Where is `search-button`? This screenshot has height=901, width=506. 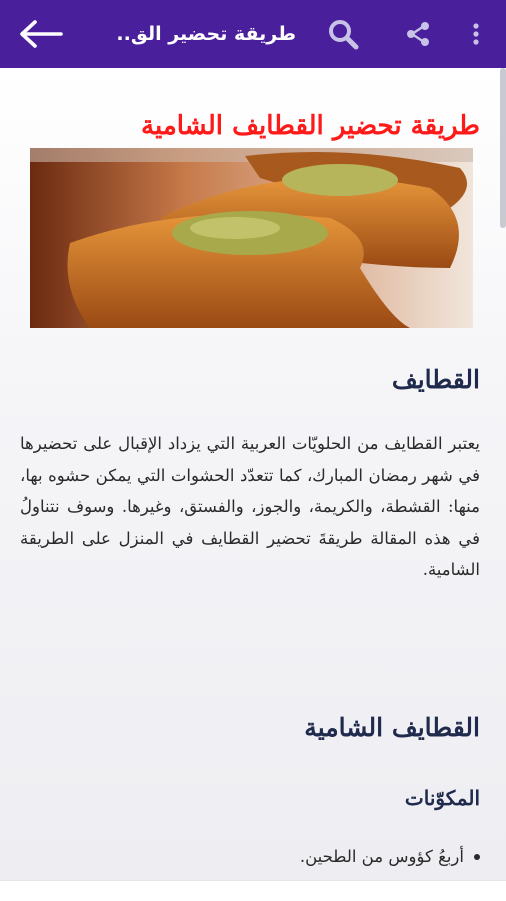
search-button is located at coordinates (343, 34).